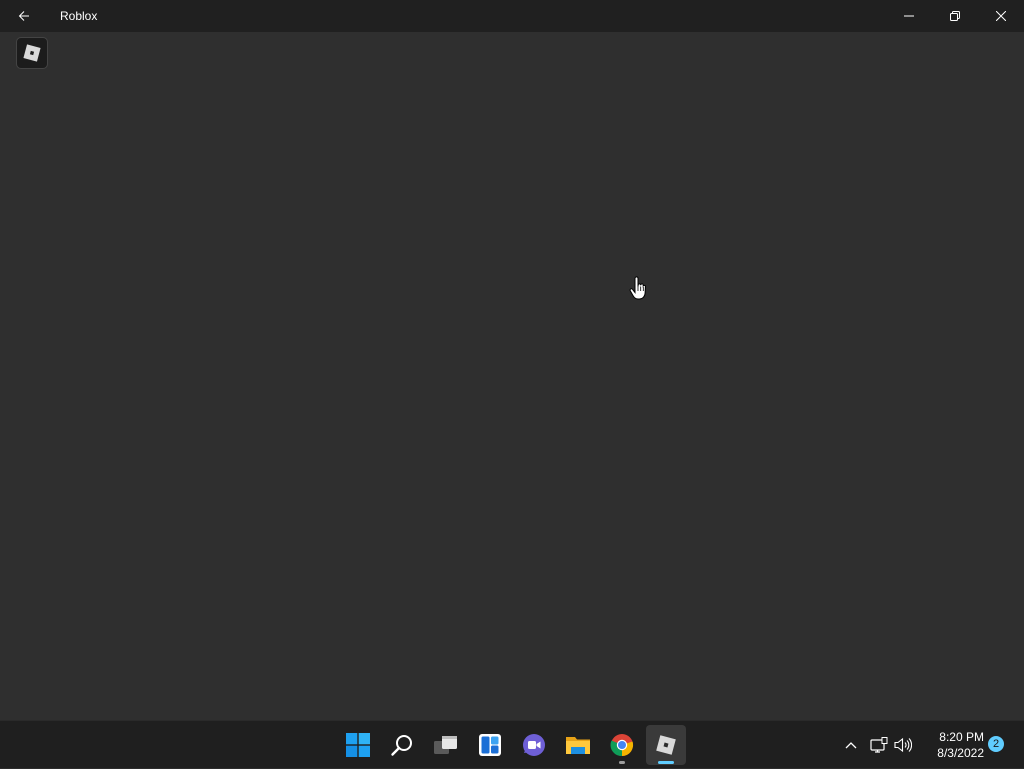  I want to click on taskbar-start-button, so click(358, 745).